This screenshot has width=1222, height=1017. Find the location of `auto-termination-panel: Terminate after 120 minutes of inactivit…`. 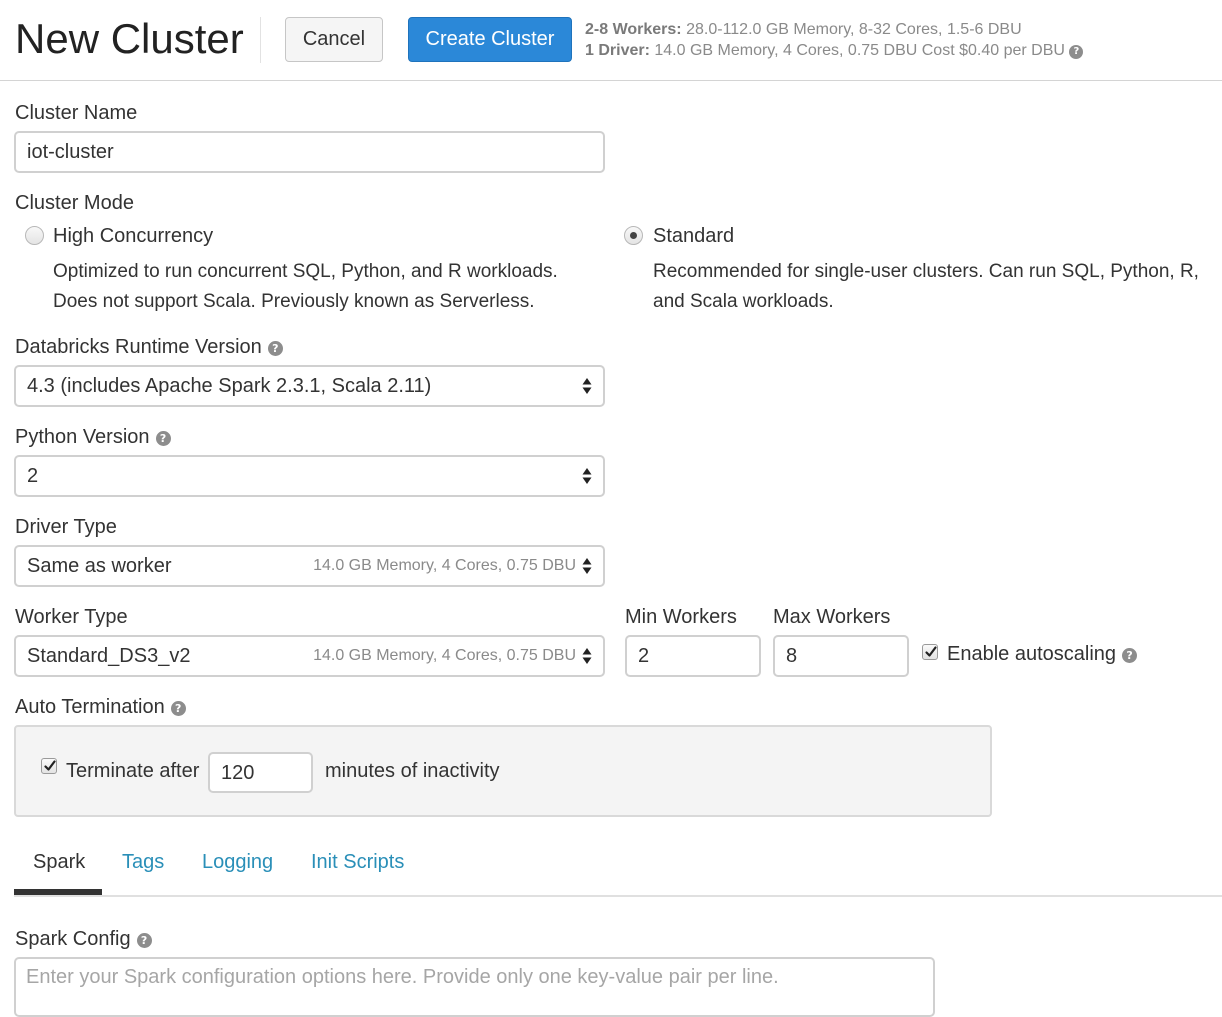

auto-termination-panel: Terminate after 120 minutes of inactivit… is located at coordinates (503, 771).